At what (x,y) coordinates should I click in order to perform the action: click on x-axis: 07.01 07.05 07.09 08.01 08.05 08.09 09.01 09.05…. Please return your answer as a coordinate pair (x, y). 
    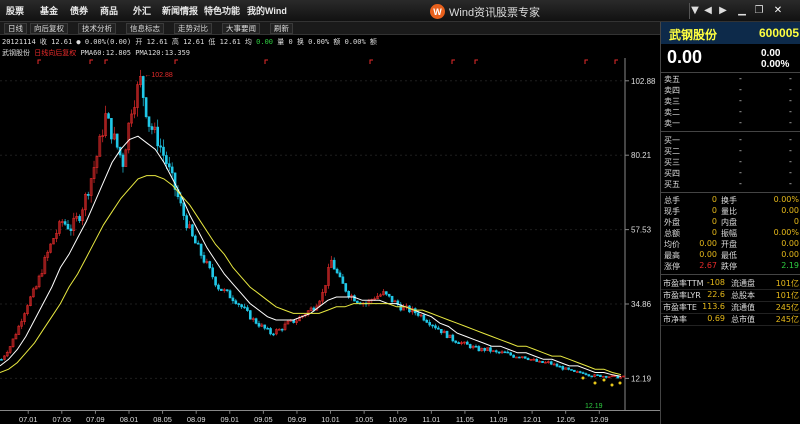
    Looking at the image, I should click on (330, 417).